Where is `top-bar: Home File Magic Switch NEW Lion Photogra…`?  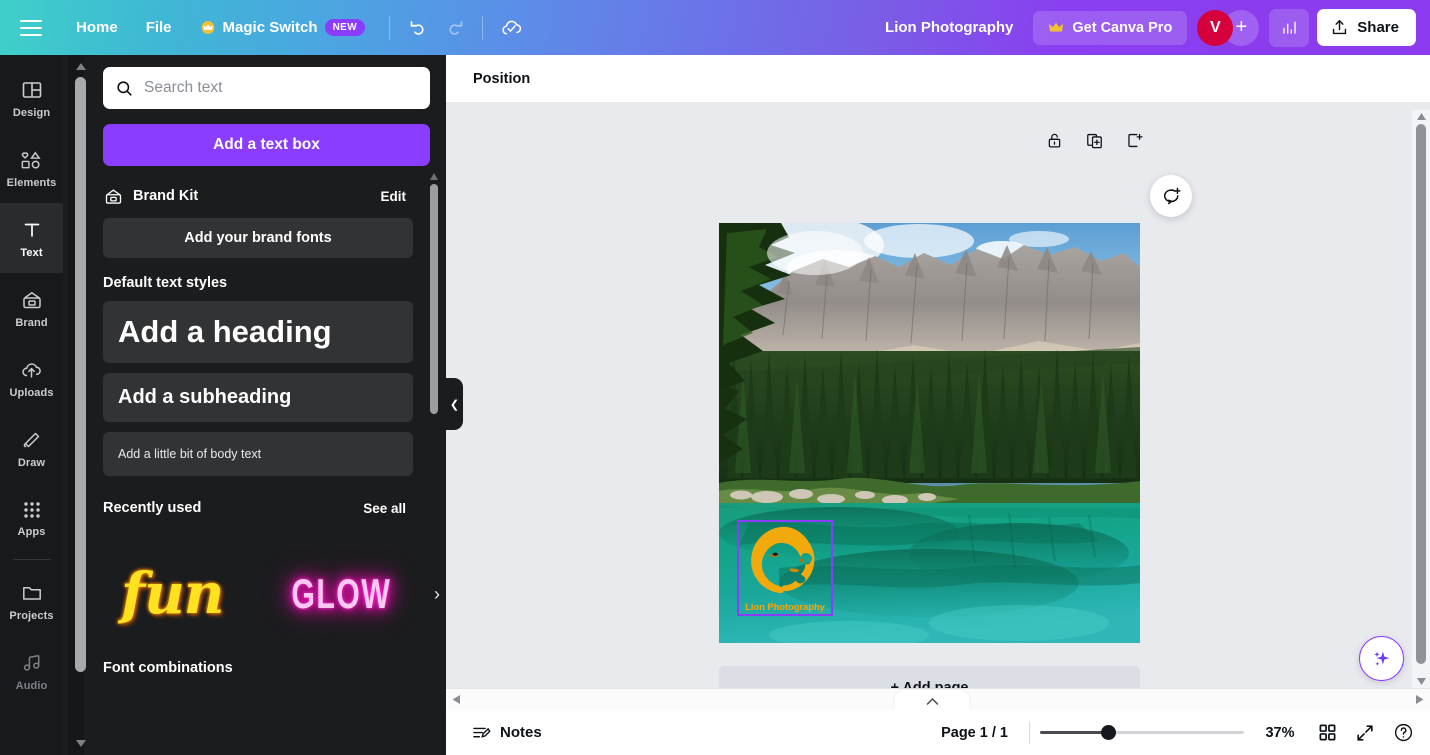
top-bar: Home File Magic Switch NEW Lion Photogra… is located at coordinates (715, 27).